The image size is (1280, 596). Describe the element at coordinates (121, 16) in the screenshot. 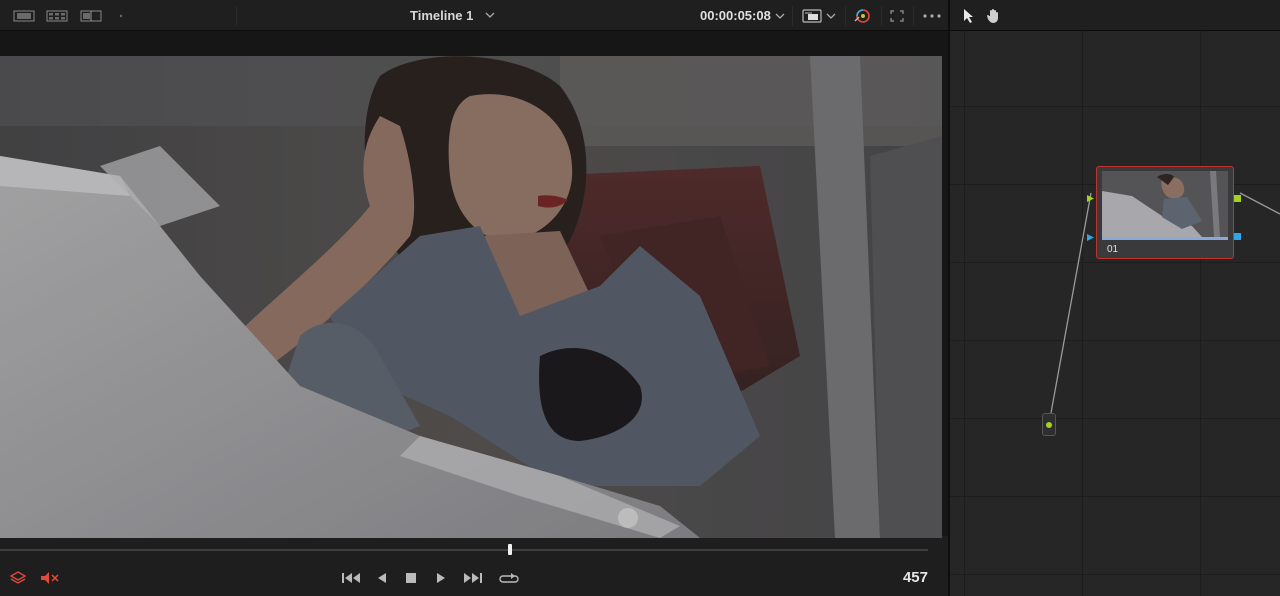

I see `dropdown-dot-icon` at that location.